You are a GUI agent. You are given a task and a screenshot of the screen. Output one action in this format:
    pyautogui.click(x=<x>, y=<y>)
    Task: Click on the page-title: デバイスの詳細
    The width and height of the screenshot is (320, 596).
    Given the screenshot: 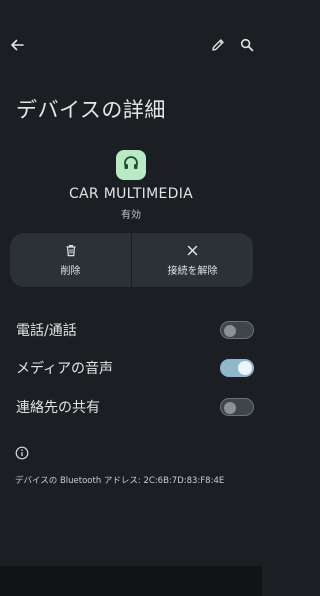 What is the action you would take?
    pyautogui.click(x=91, y=110)
    